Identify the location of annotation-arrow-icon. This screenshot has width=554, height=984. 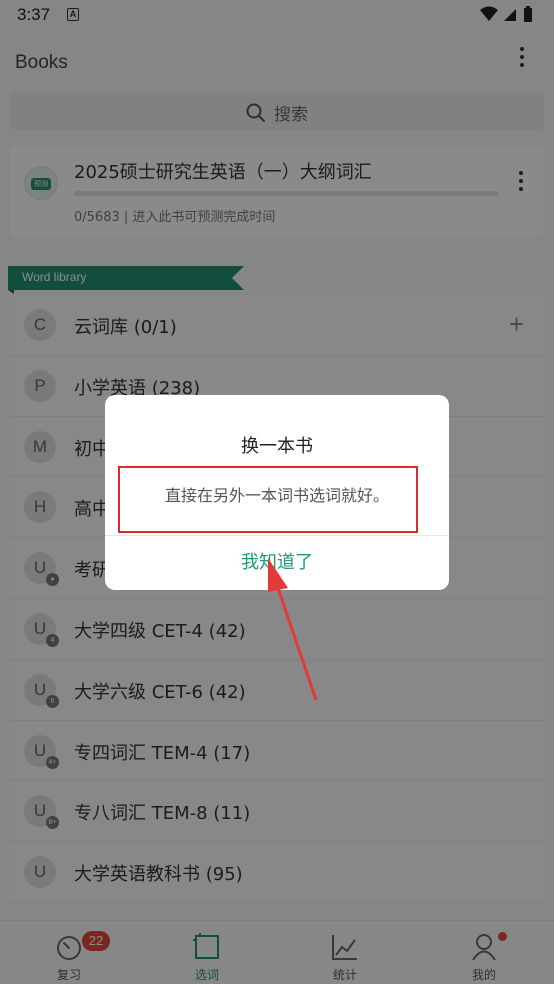
(293, 629).